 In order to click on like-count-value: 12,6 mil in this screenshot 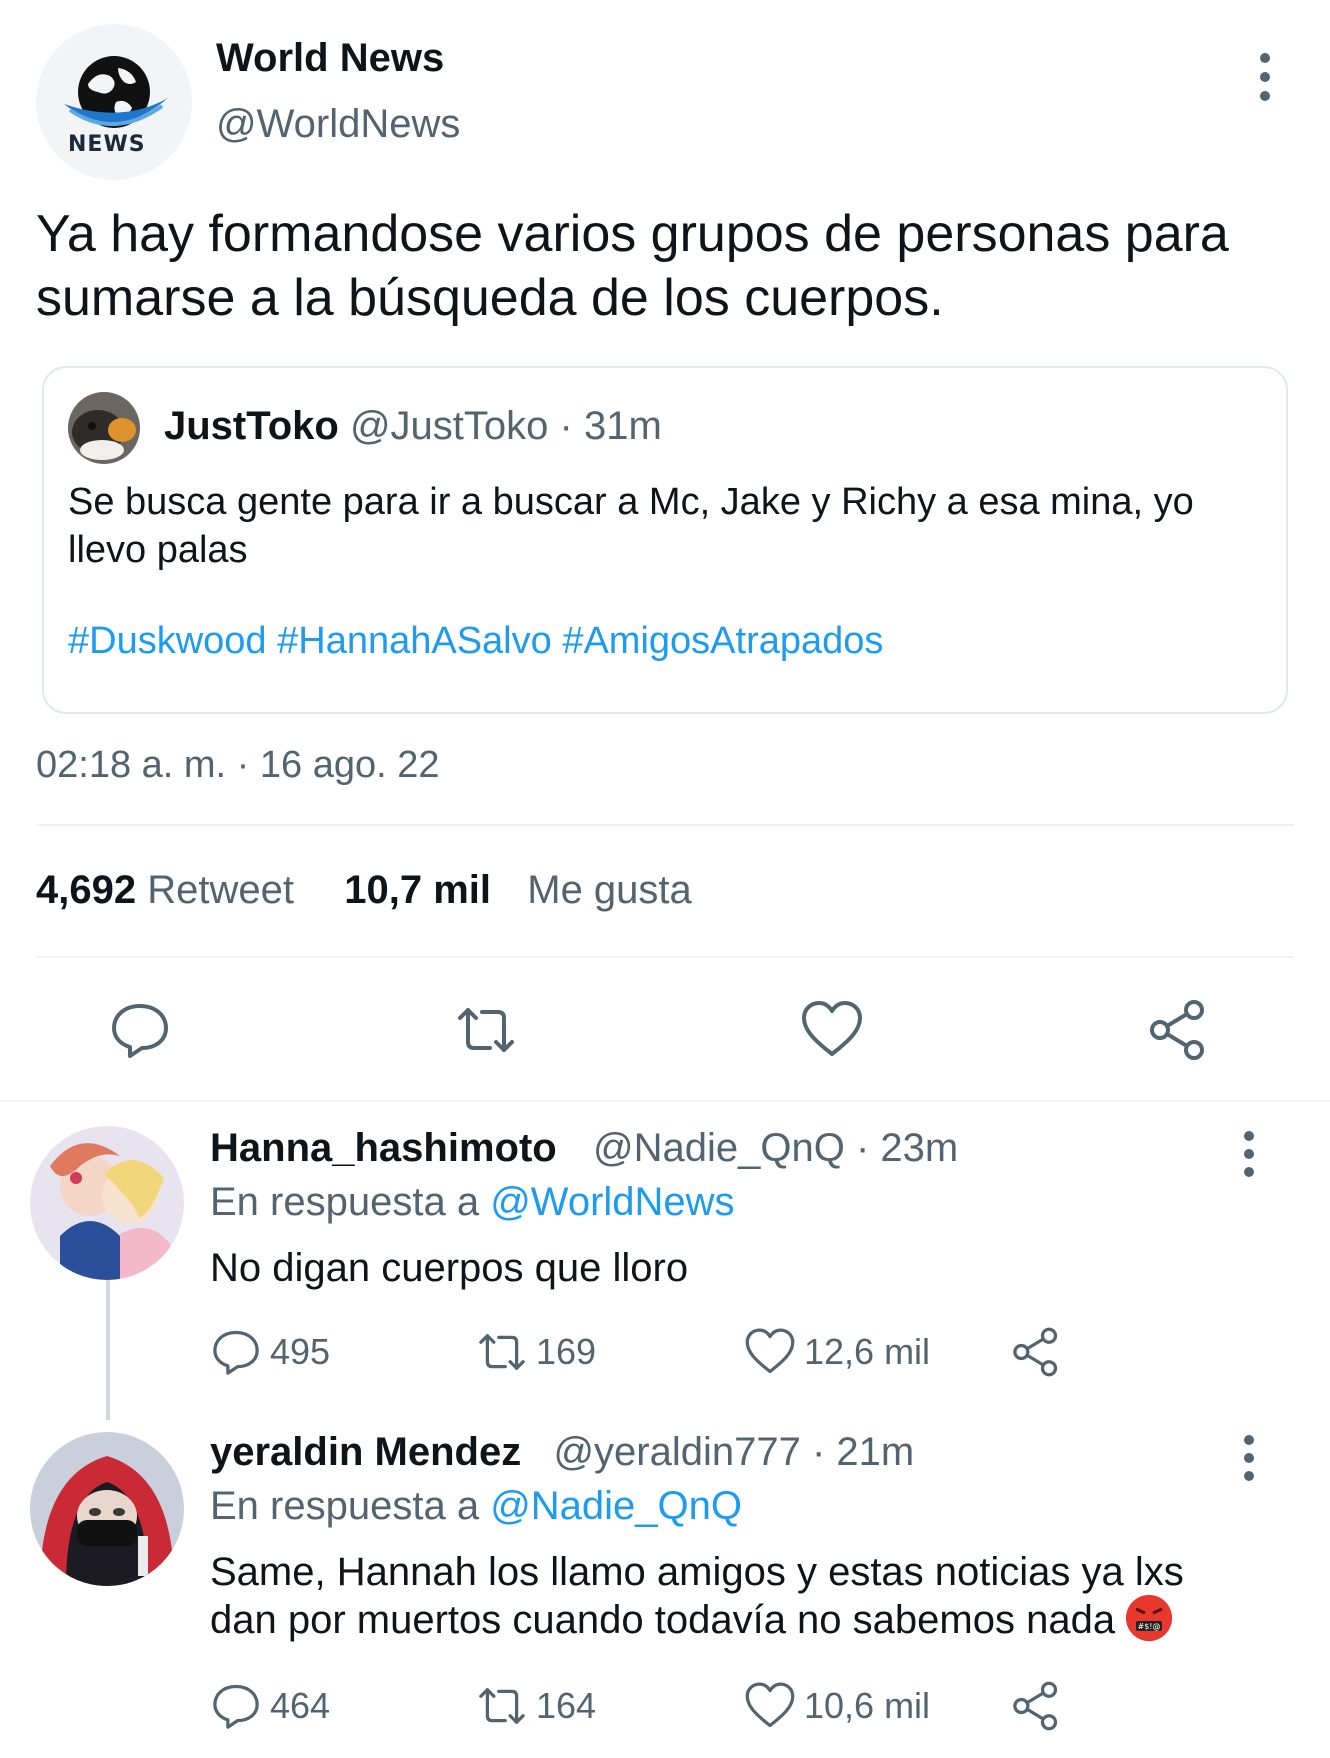, I will do `click(867, 1351)`.